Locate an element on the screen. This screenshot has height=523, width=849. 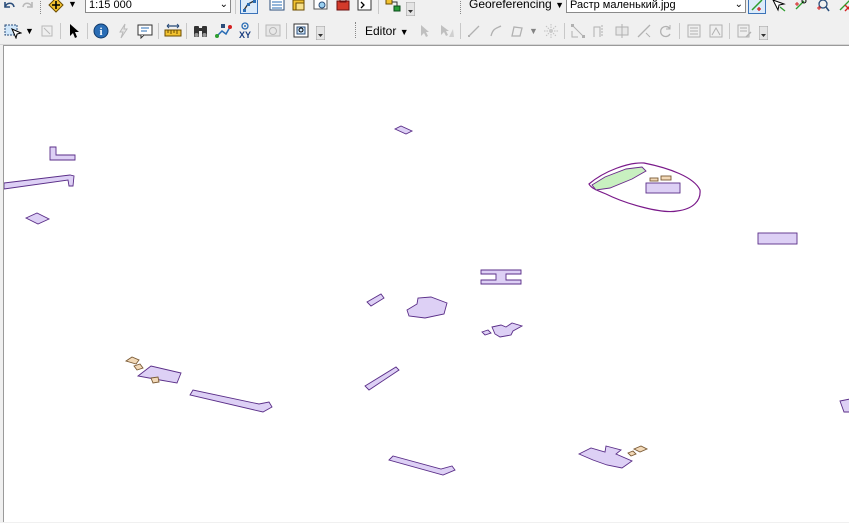
rotate-icon is located at coordinates (666, 31).